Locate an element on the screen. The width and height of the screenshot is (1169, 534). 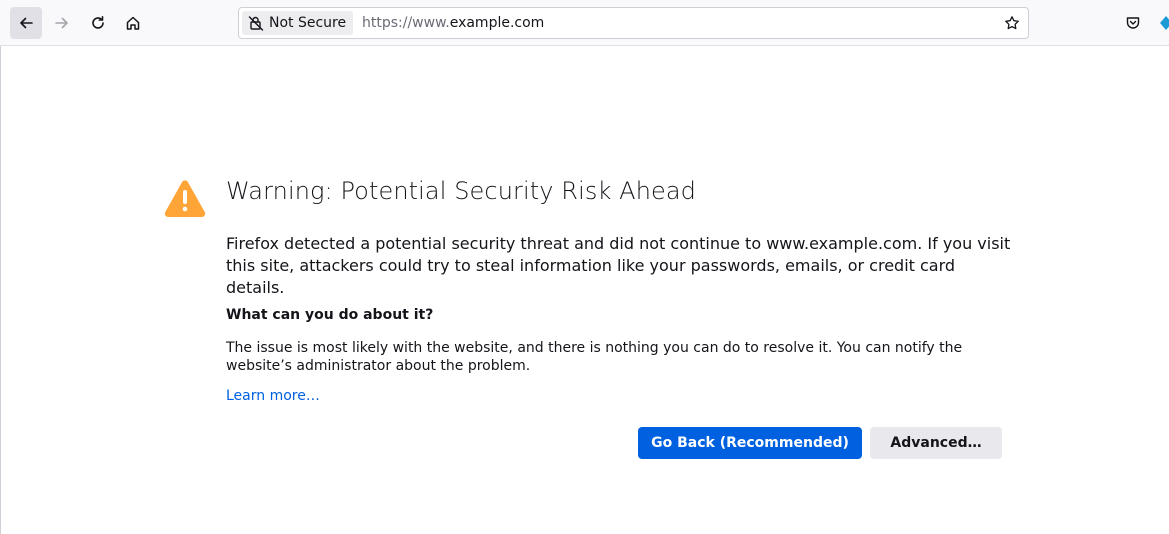
bookmark-button is located at coordinates (1012, 23).